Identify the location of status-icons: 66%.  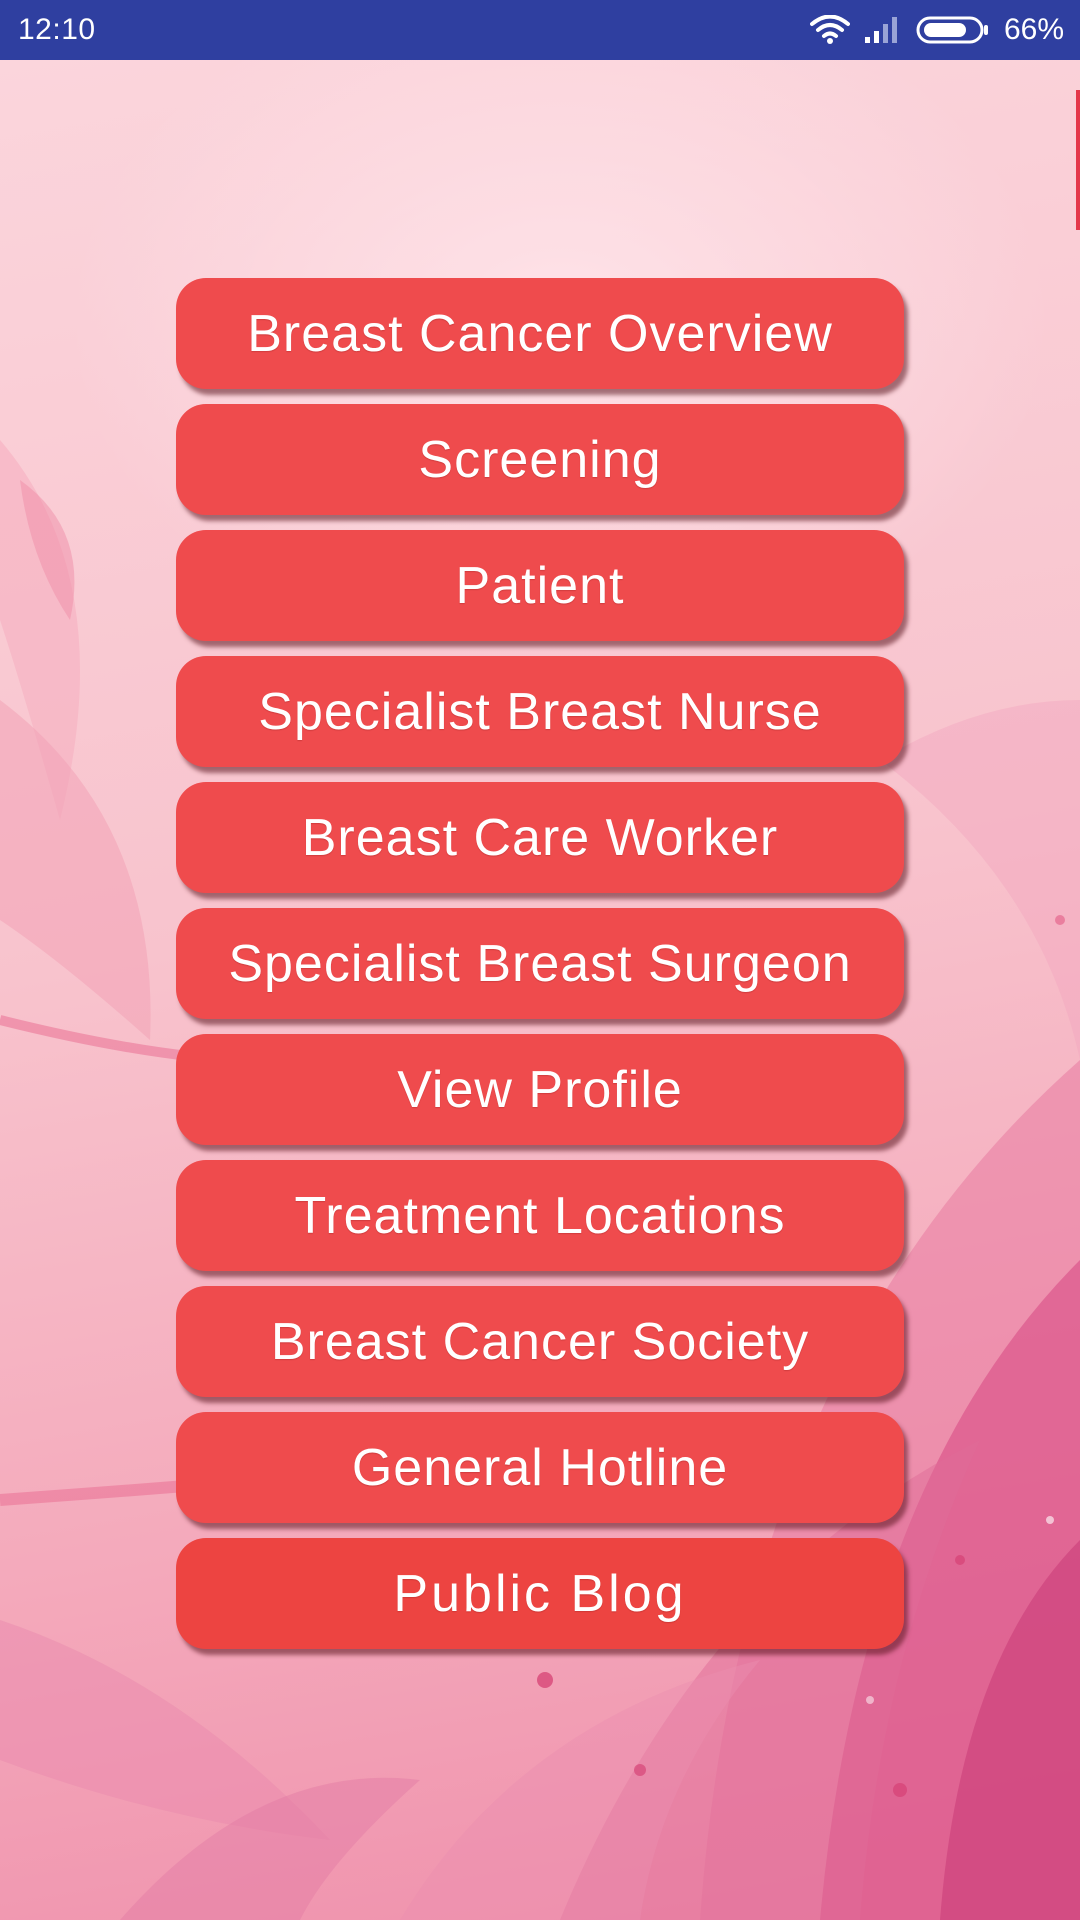
(936, 30).